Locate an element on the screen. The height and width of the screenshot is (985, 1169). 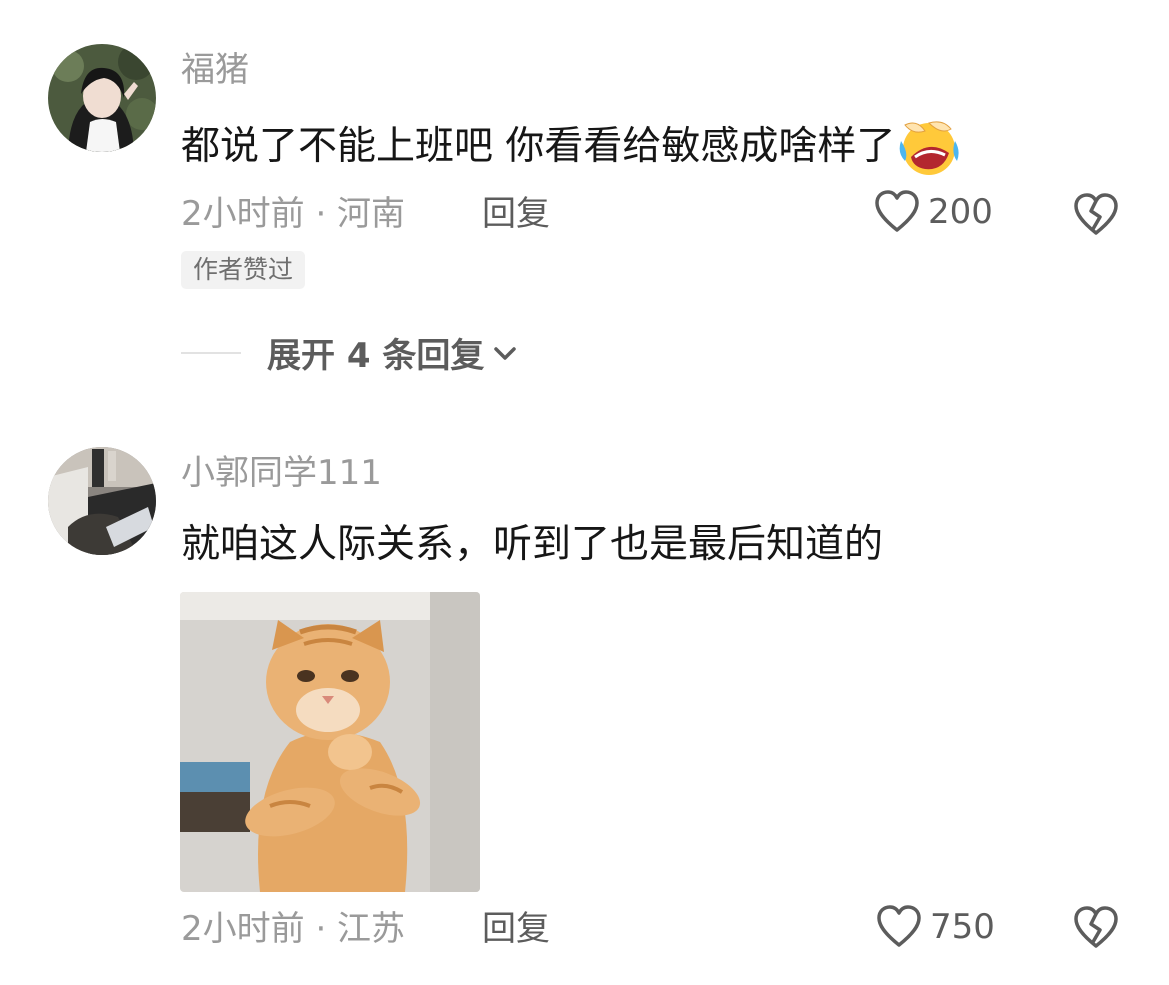
comment-meta: 2小时前 · 河南 is located at coordinates (293, 214).